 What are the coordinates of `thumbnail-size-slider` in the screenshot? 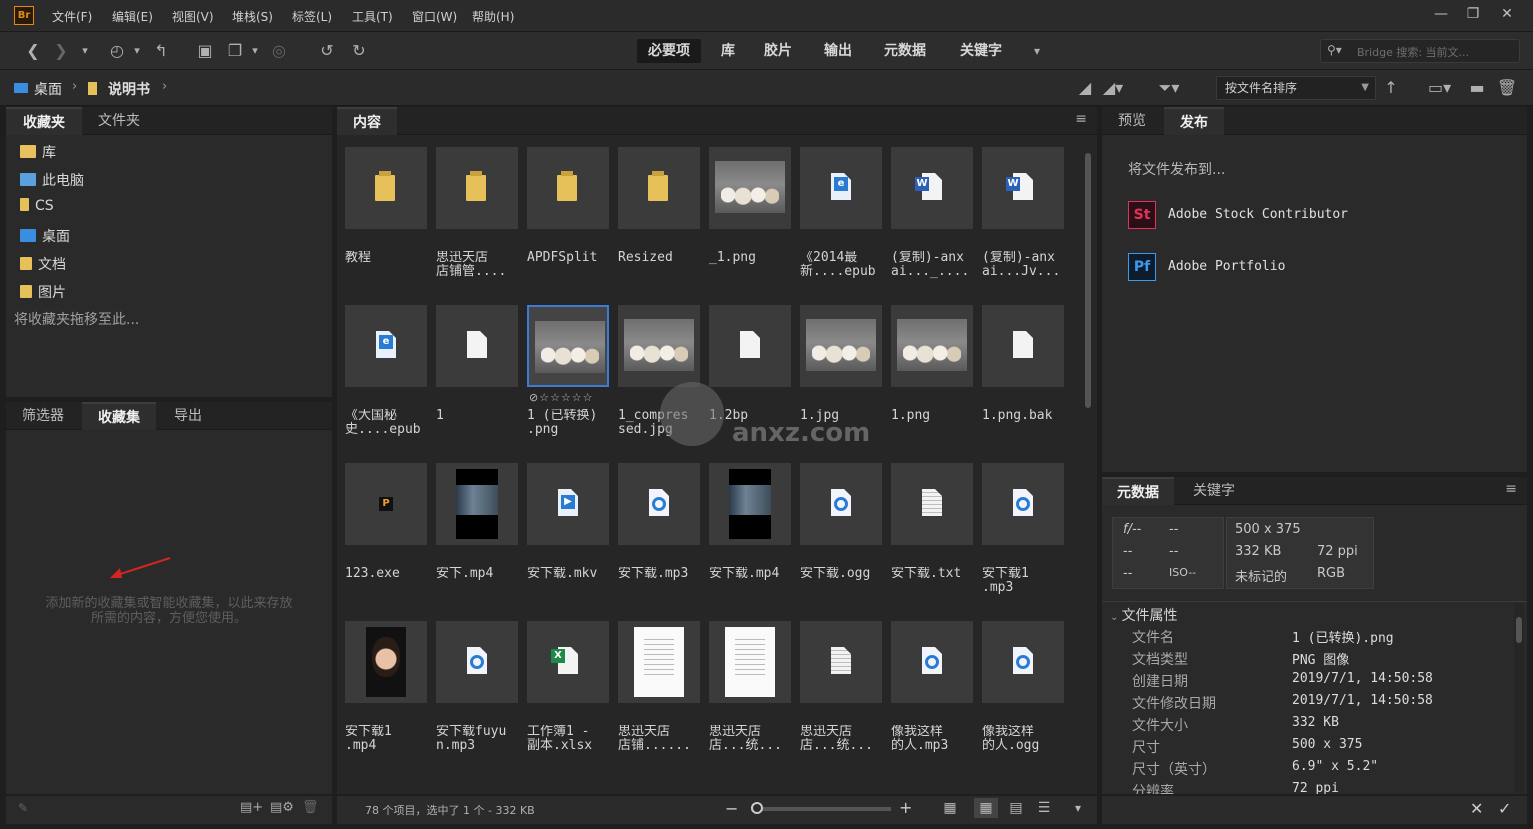 It's located at (821, 808).